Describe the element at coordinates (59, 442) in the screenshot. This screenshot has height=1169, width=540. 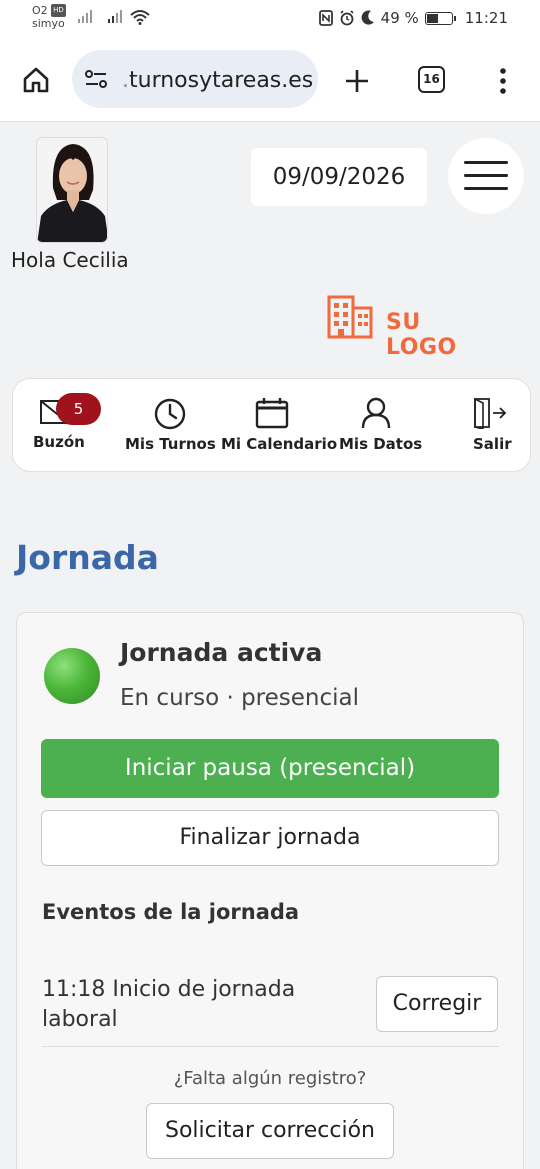
I see `nav-label-buzon: Buzón` at that location.